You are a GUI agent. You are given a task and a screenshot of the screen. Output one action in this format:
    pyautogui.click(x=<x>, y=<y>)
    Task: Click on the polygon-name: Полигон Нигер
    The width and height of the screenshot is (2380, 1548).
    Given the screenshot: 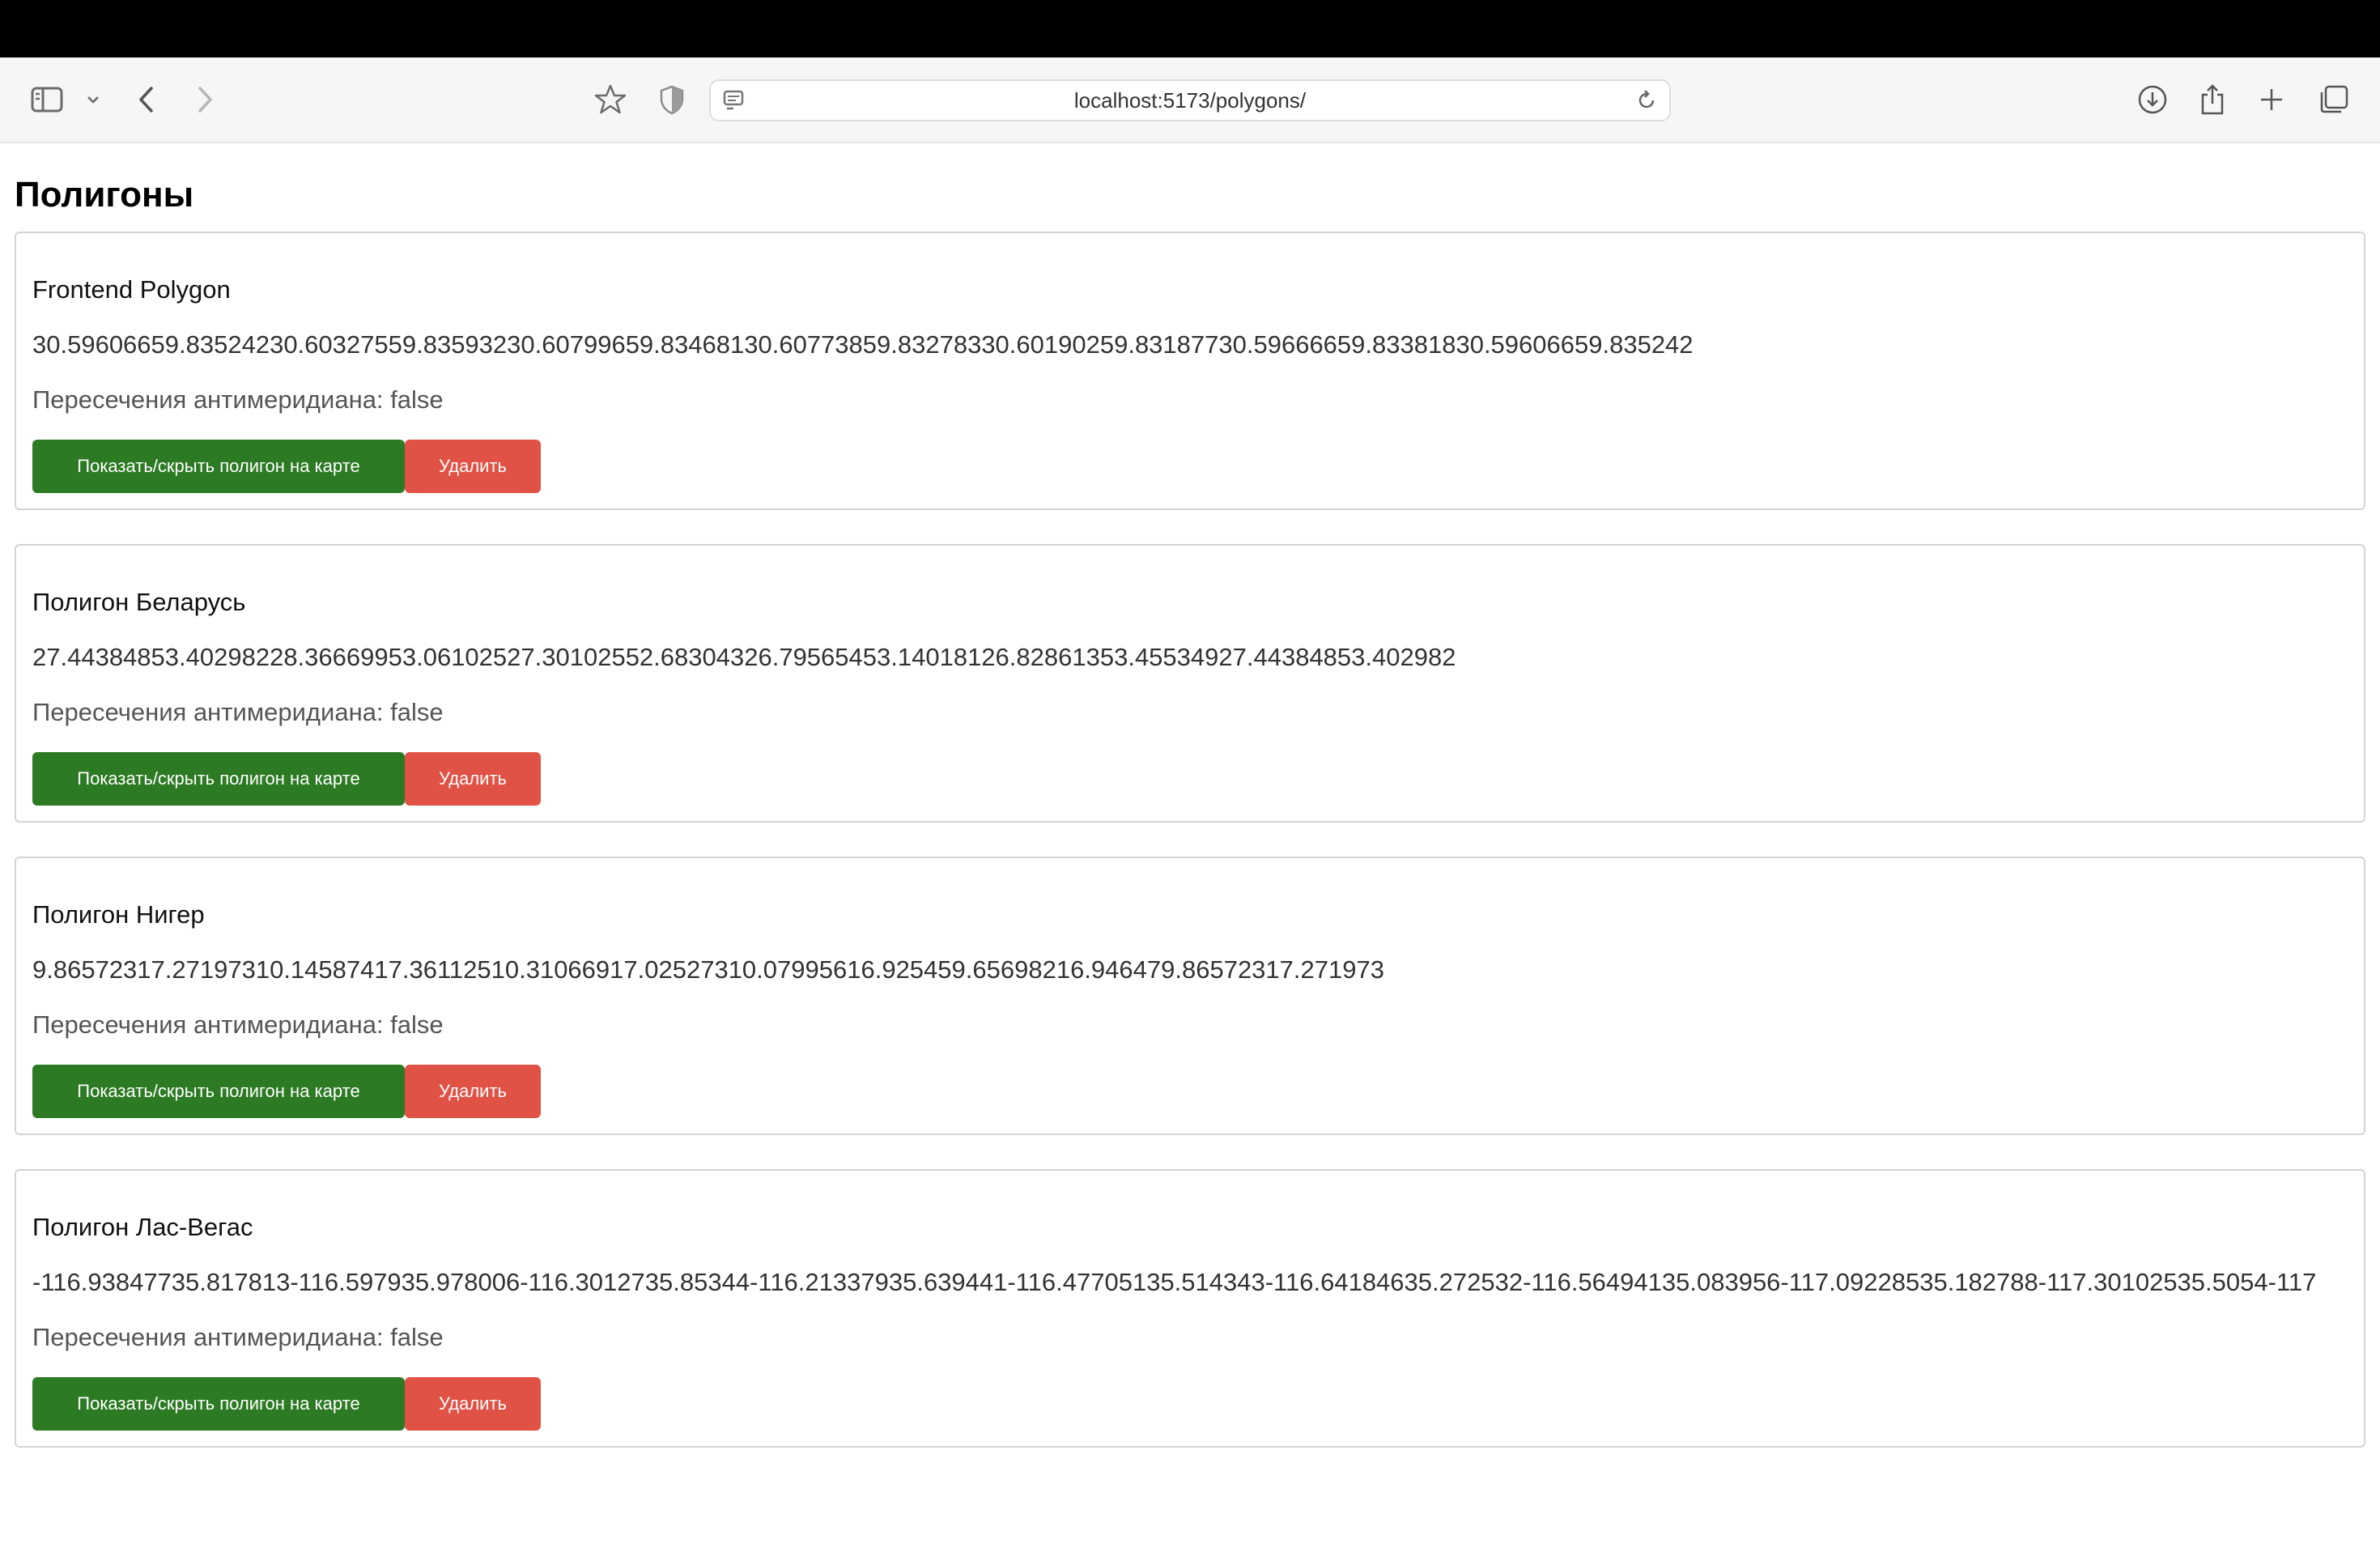 What is the action you would take?
    pyautogui.click(x=118, y=915)
    